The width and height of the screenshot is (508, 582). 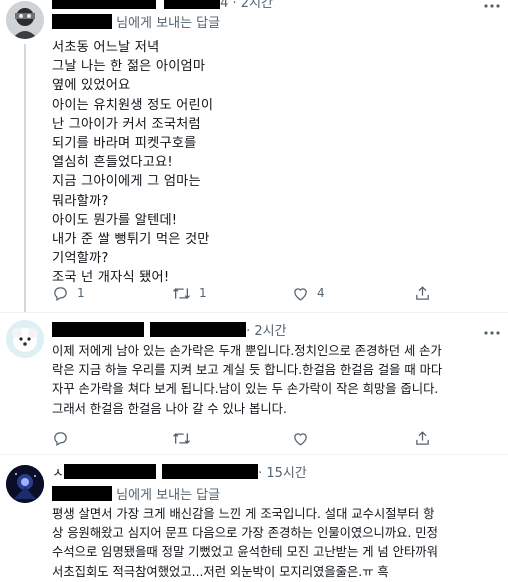 What do you see at coordinates (245, 533) in the screenshot?
I see `text-line: 상 응원해왔고 심지어 문프 다음으로 가장 존경하는 인물이였으니까요. 민정` at bounding box center [245, 533].